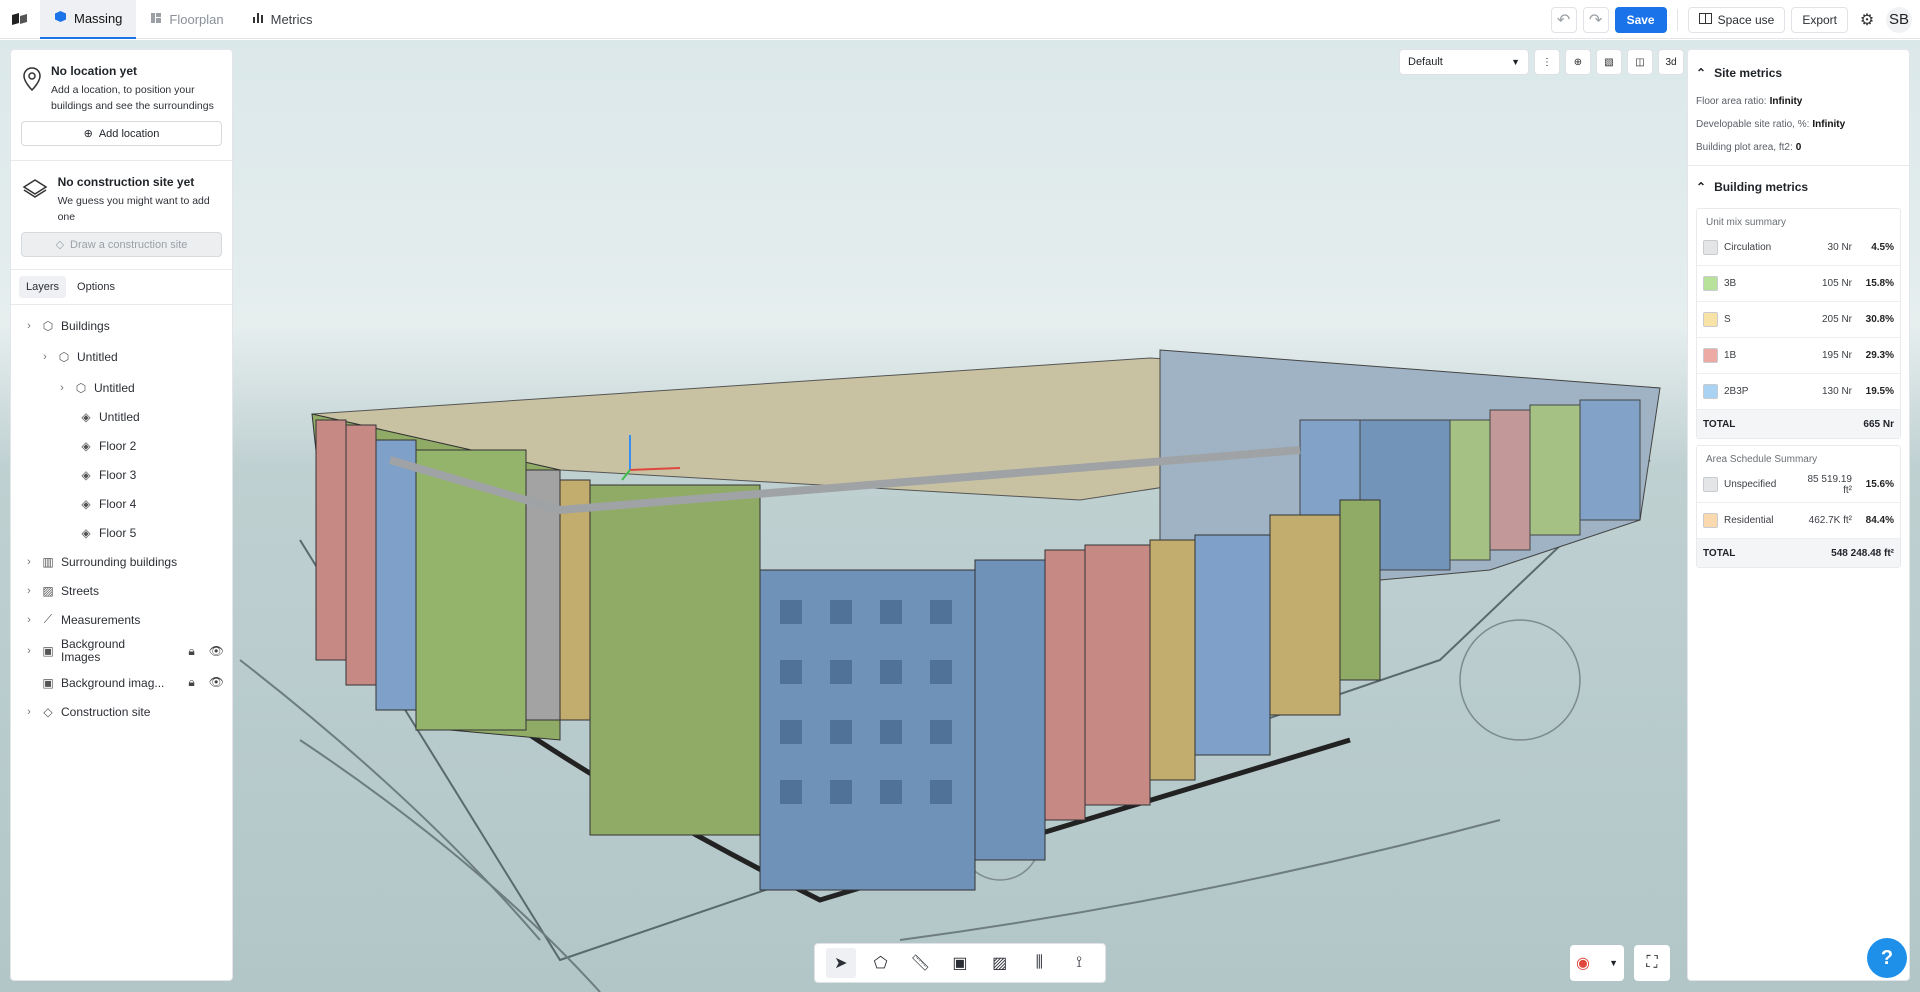  Describe the element at coordinates (48, 650) in the screenshot. I see `image-icon: ▣` at that location.